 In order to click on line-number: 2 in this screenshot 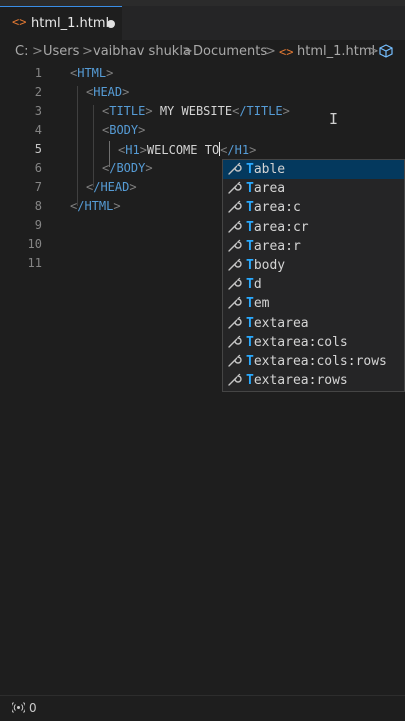, I will do `click(38, 92)`.